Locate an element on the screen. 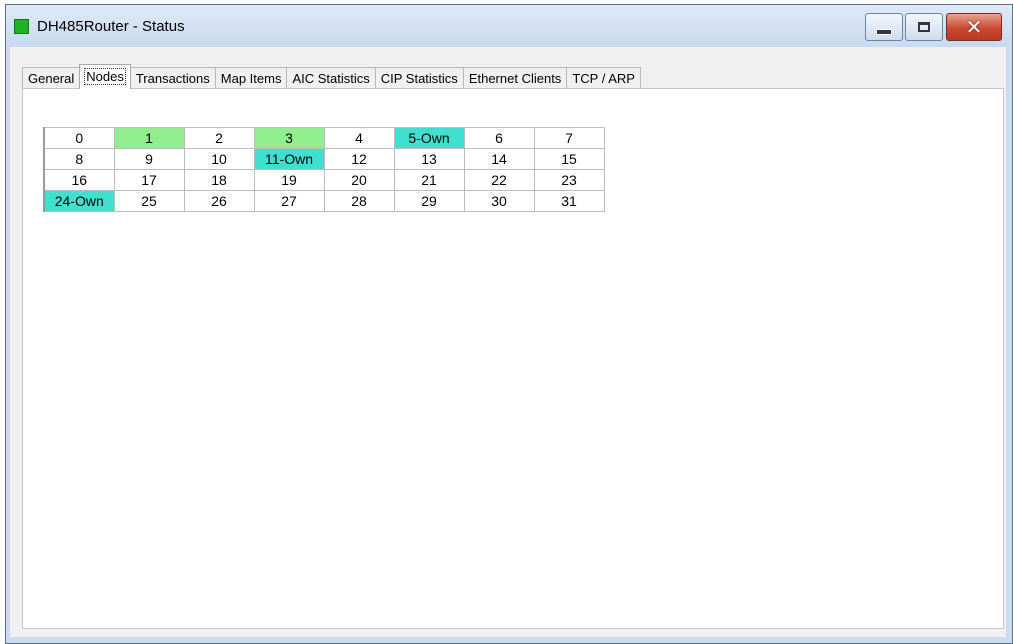  close-button: ✕ is located at coordinates (974, 27).